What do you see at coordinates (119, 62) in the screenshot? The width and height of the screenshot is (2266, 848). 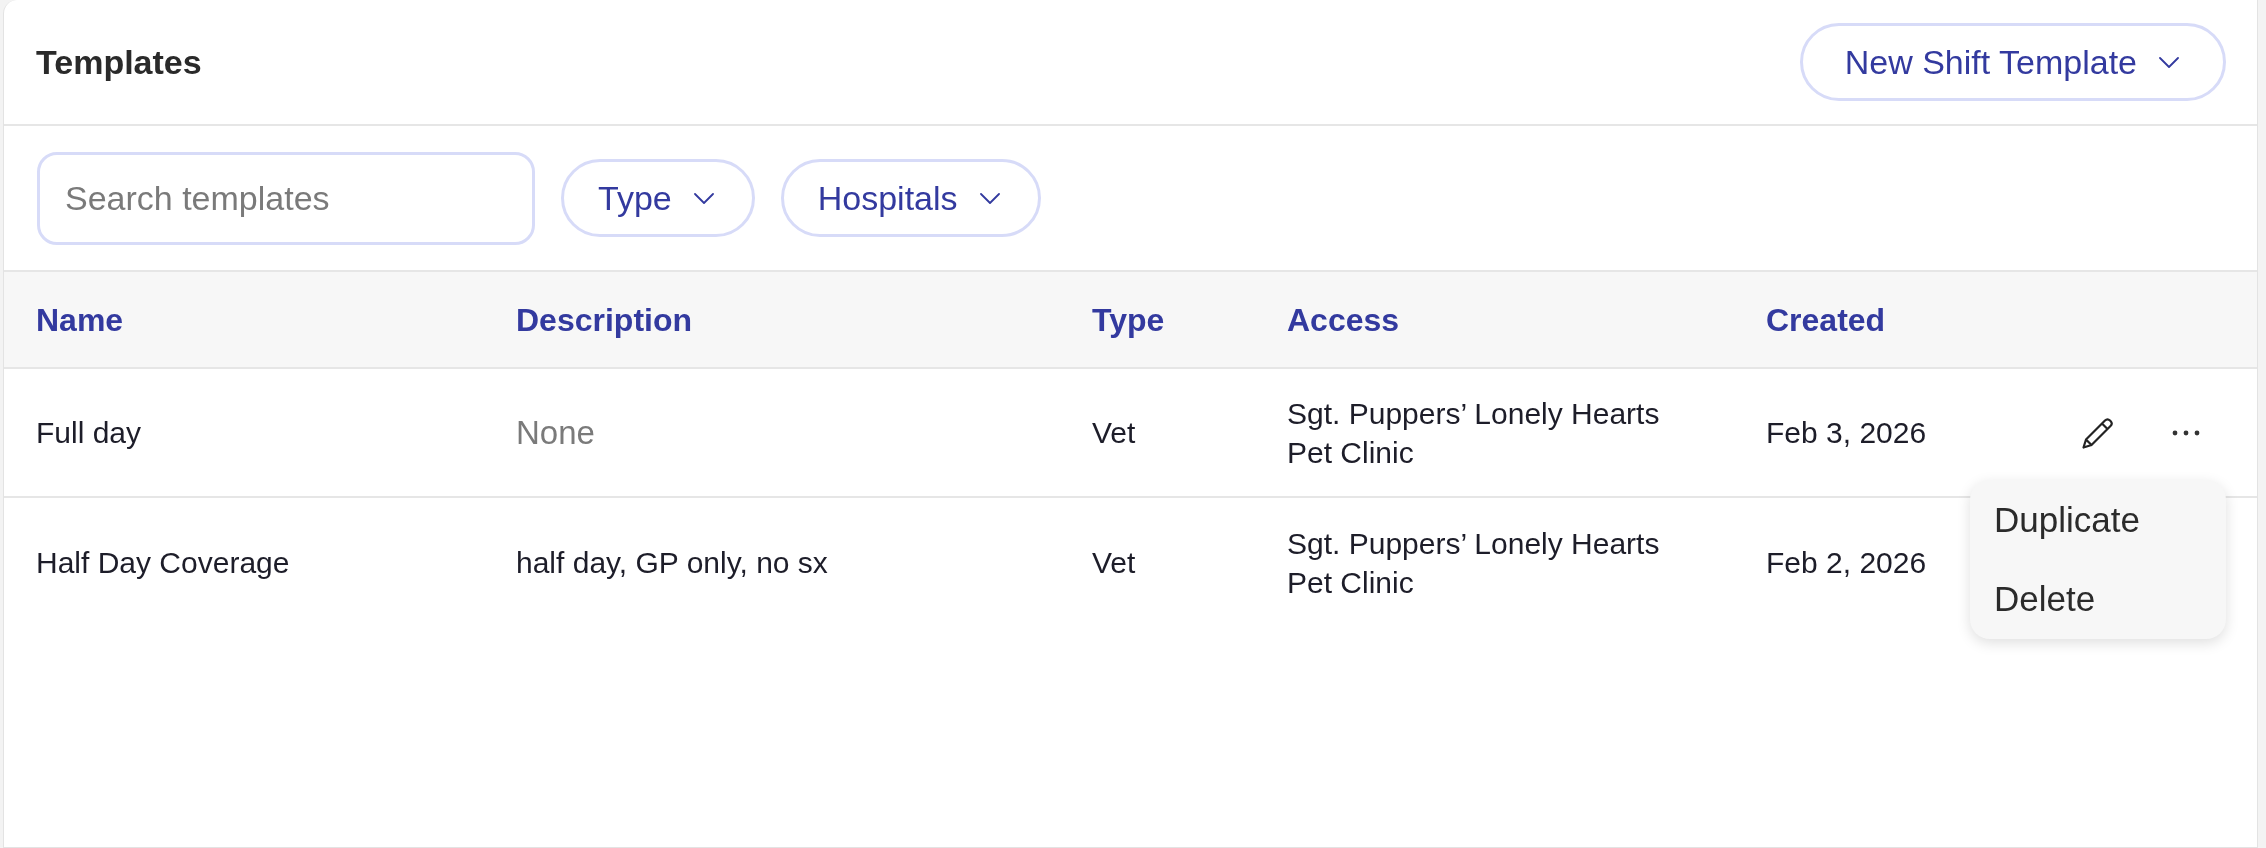 I see `page-title: Templates` at bounding box center [119, 62].